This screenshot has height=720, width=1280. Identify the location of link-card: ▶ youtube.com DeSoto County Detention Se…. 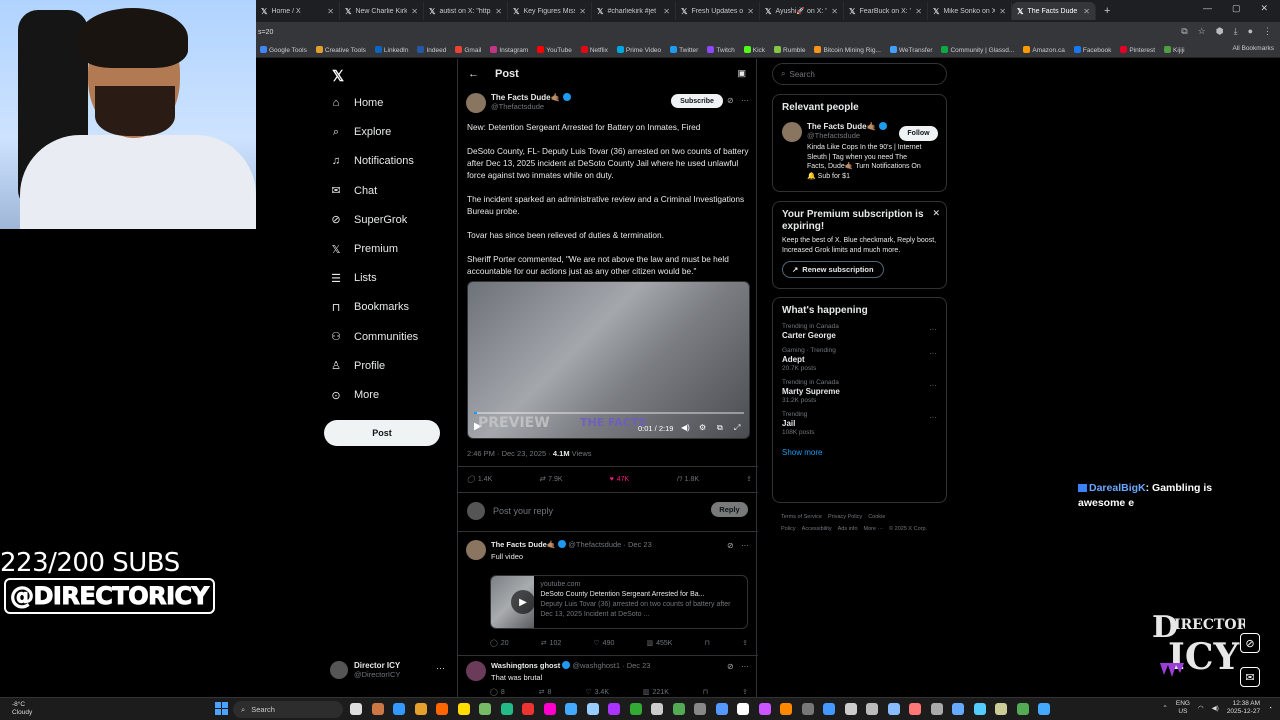
(619, 602).